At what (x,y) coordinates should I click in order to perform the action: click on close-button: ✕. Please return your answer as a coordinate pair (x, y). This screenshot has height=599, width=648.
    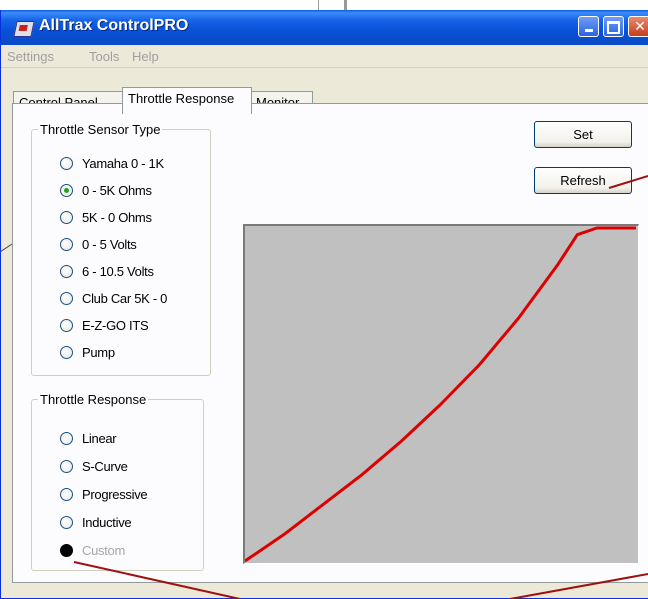
    Looking at the image, I should click on (638, 26).